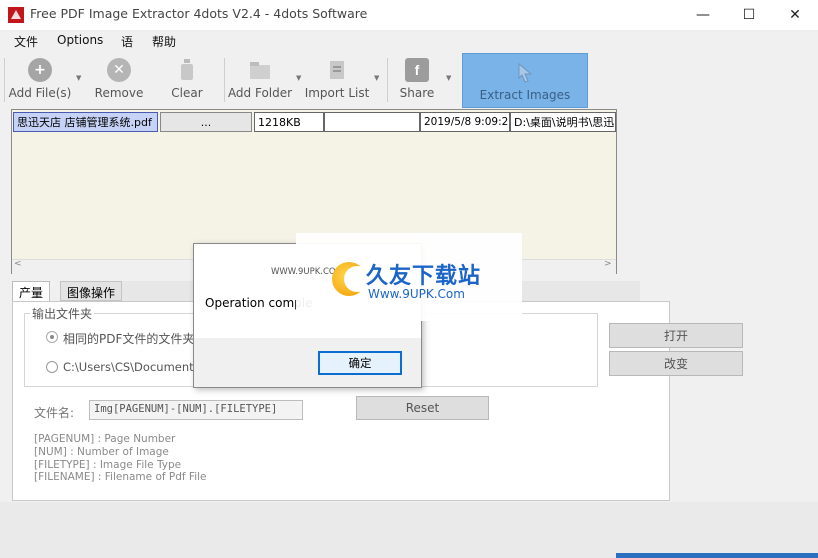 Image resolution: width=818 pixels, height=558 pixels. What do you see at coordinates (54, 413) in the screenshot?
I see `filename-label: 文件名:` at bounding box center [54, 413].